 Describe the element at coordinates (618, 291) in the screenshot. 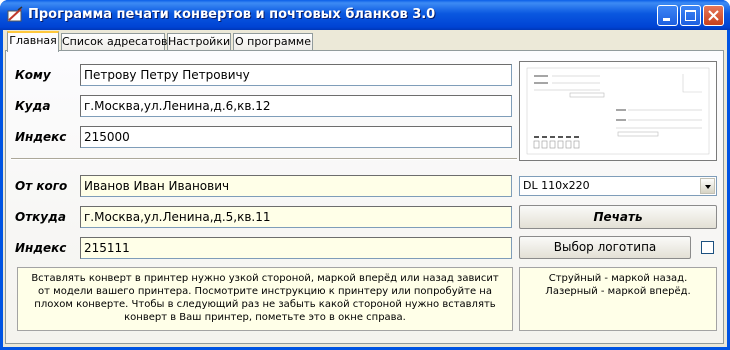

I see `printer-memo-line2: Лазерный - маркой вперёд.` at that location.